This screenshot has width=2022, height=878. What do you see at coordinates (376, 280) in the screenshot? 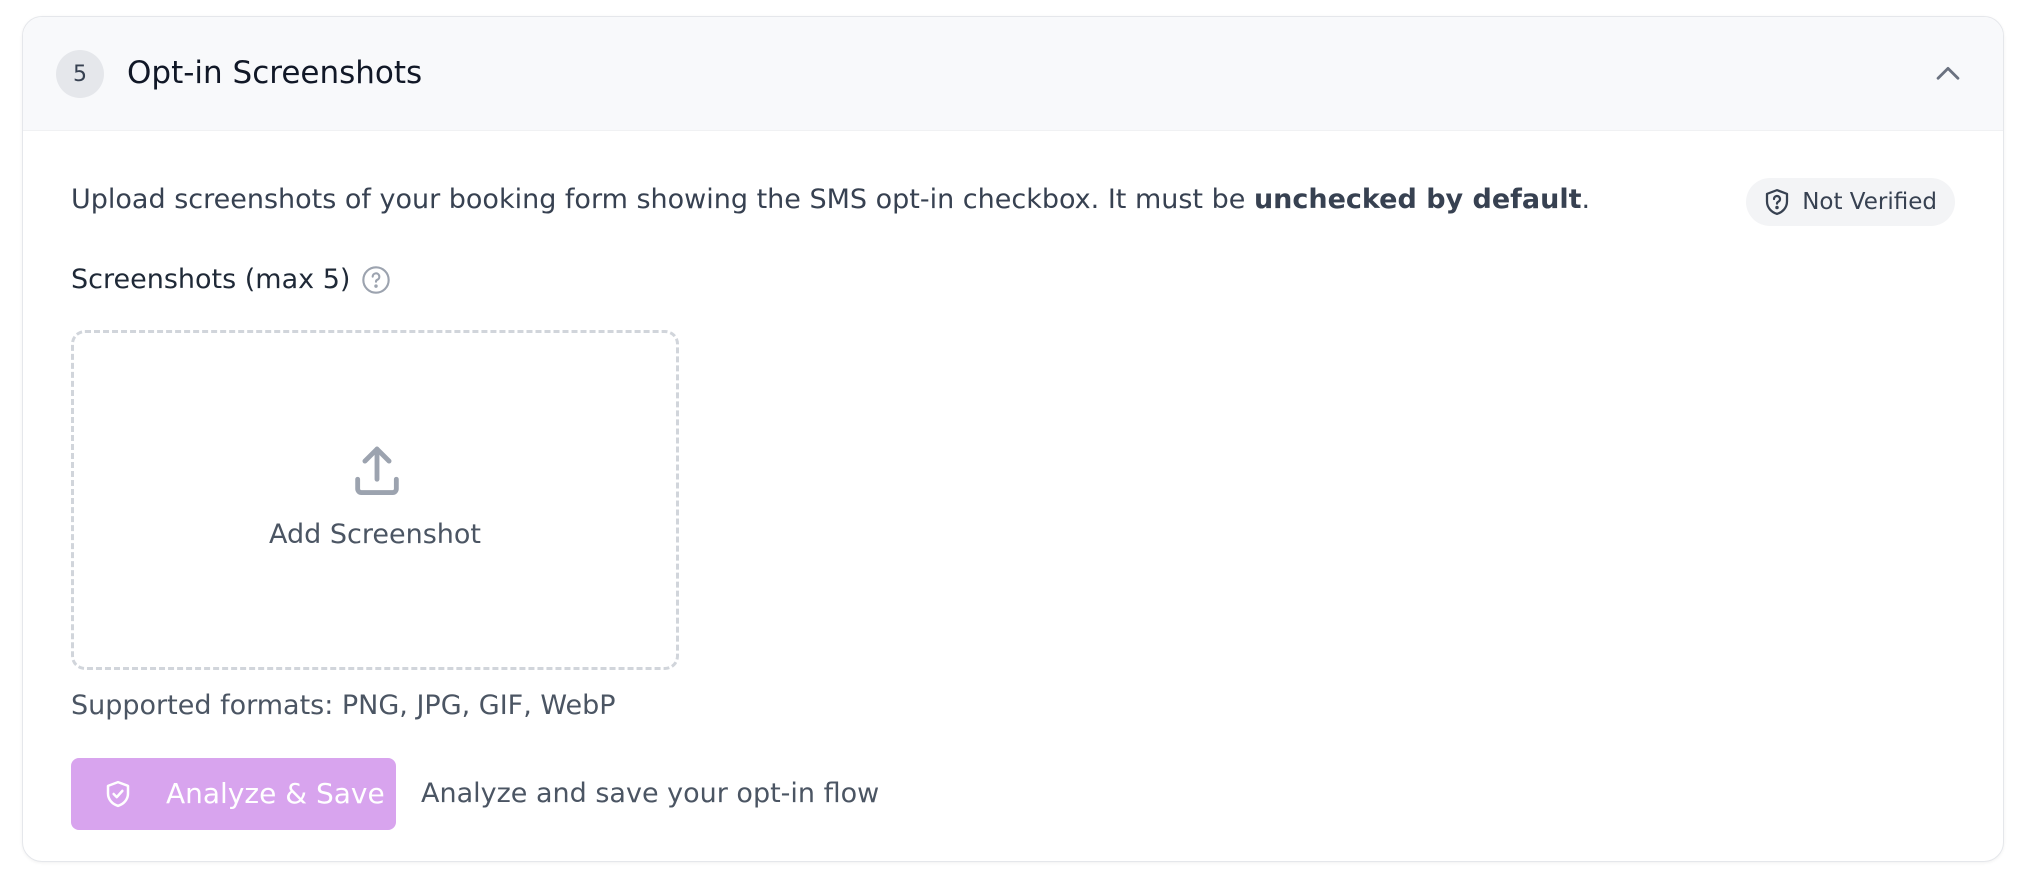
I see `question-circle-icon` at bounding box center [376, 280].